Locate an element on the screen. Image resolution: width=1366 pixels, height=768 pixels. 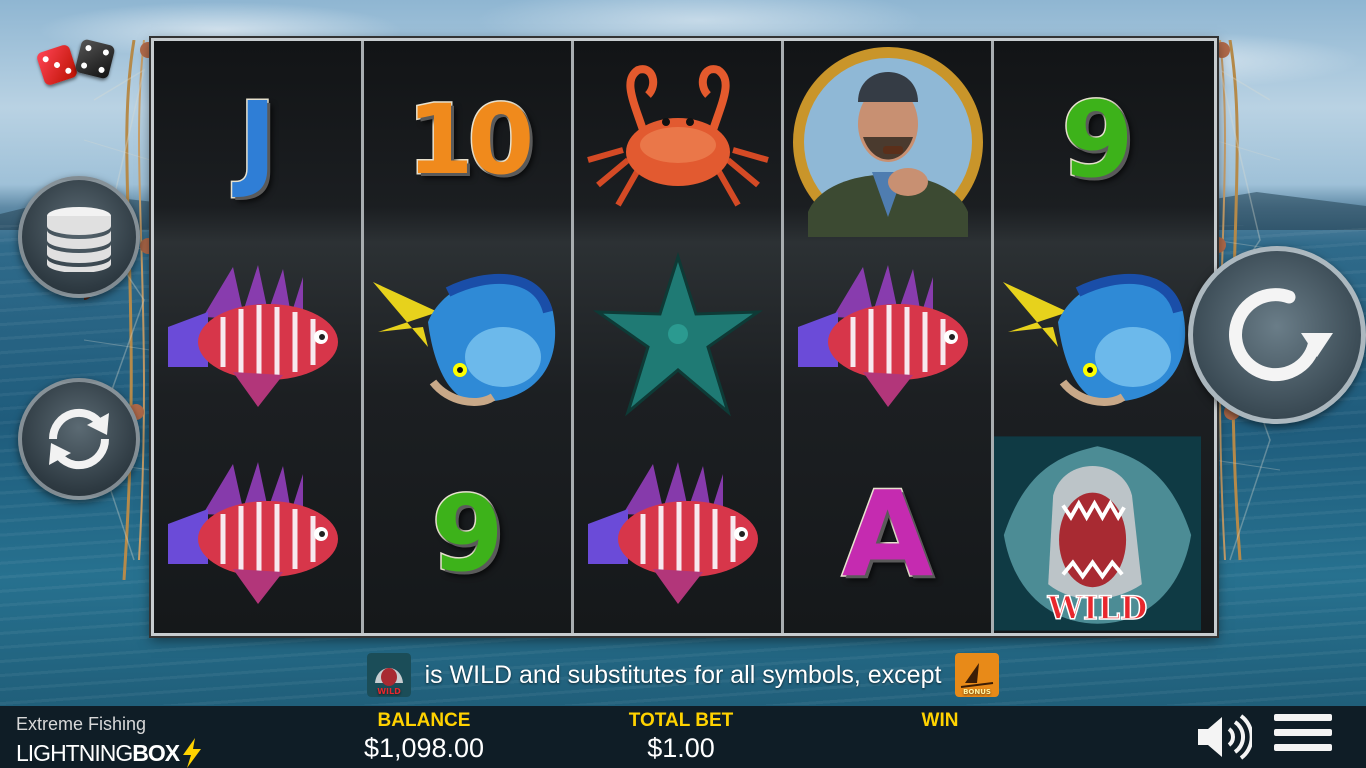
game-title: Extreme Fishing is located at coordinates (81, 724).